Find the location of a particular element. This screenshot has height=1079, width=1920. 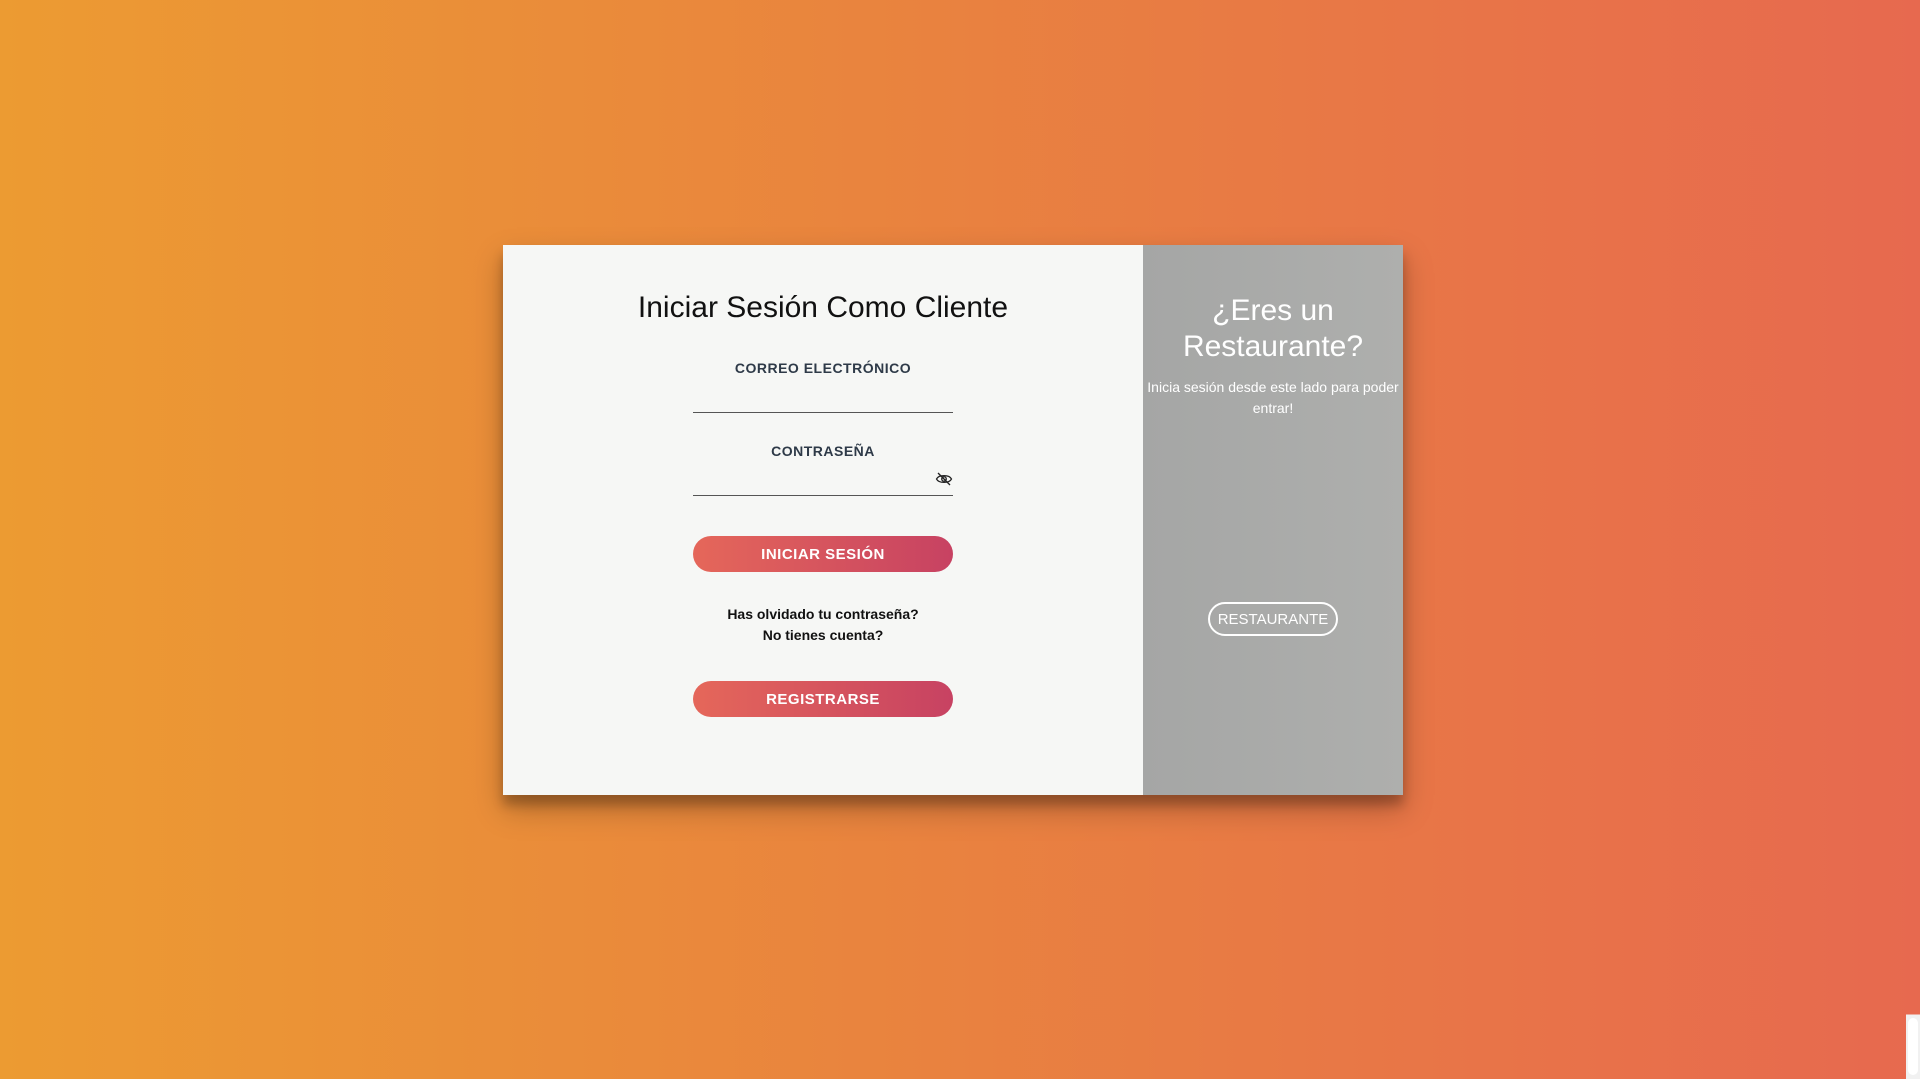

eye-slash-icon is located at coordinates (944, 479).